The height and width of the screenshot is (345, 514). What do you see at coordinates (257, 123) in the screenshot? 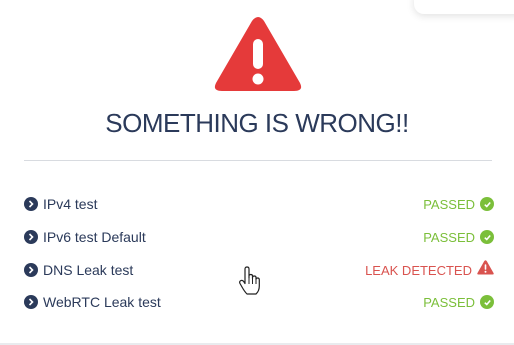
I see `page-title: SOMETHING IS WRONG!!` at bounding box center [257, 123].